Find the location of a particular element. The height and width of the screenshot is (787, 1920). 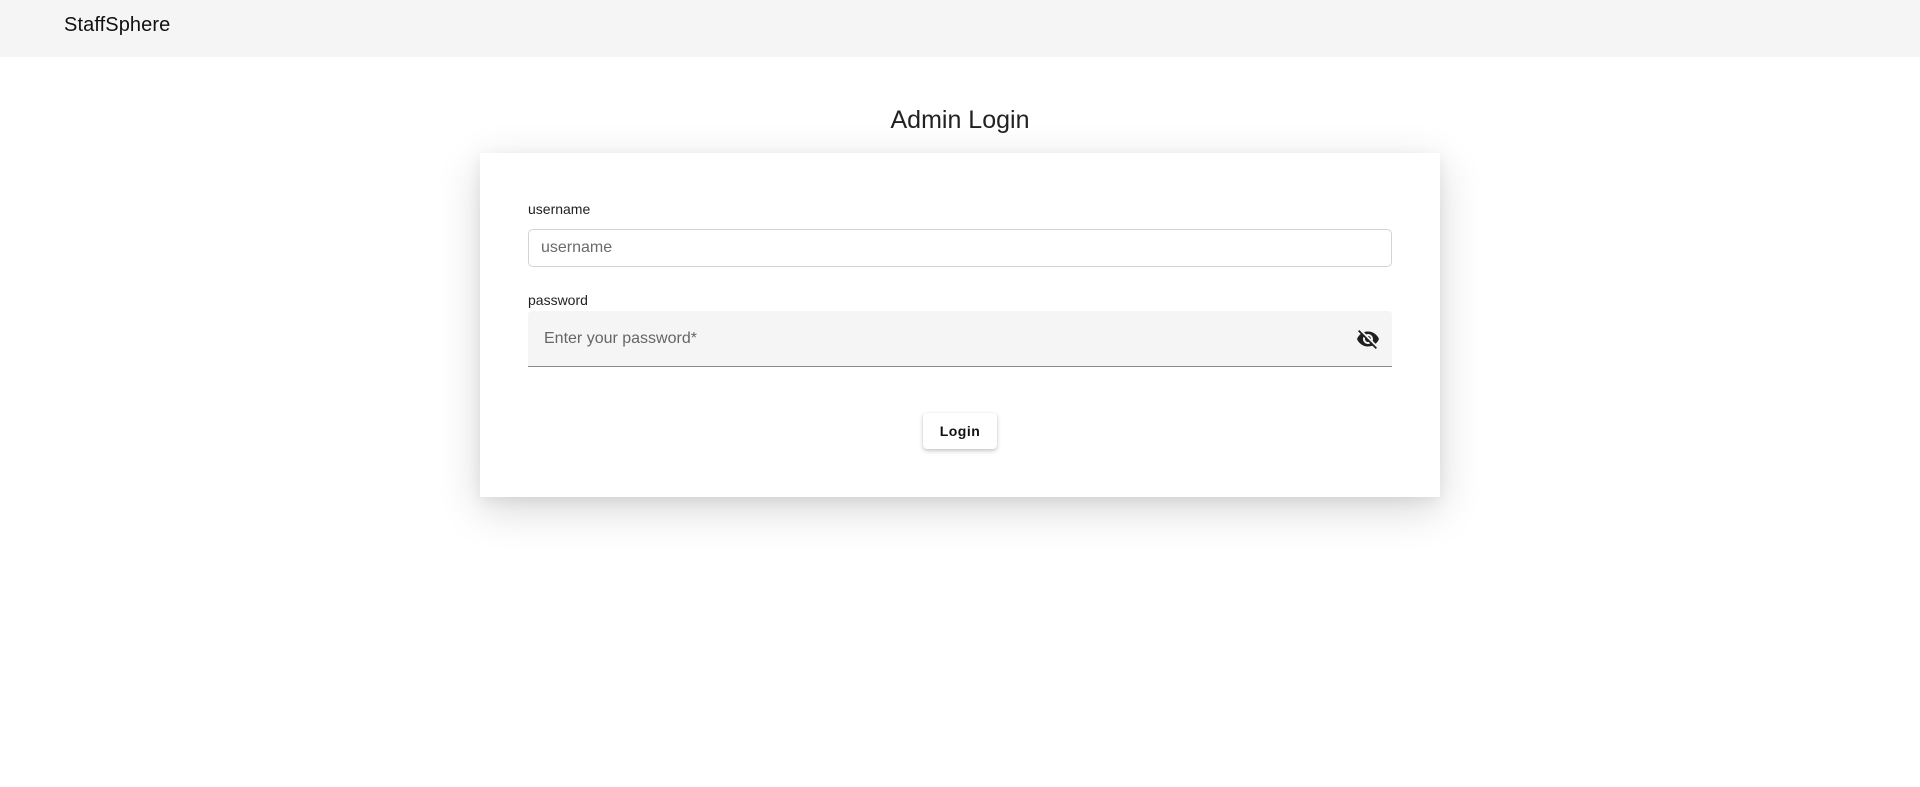

login-button: Login is located at coordinates (960, 431).